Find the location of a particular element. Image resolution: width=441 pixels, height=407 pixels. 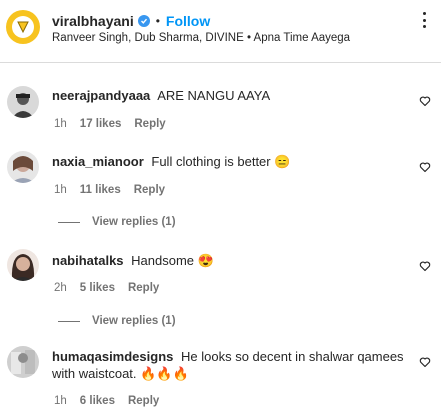

comment-username: neerajpandyaaa is located at coordinates (101, 95).